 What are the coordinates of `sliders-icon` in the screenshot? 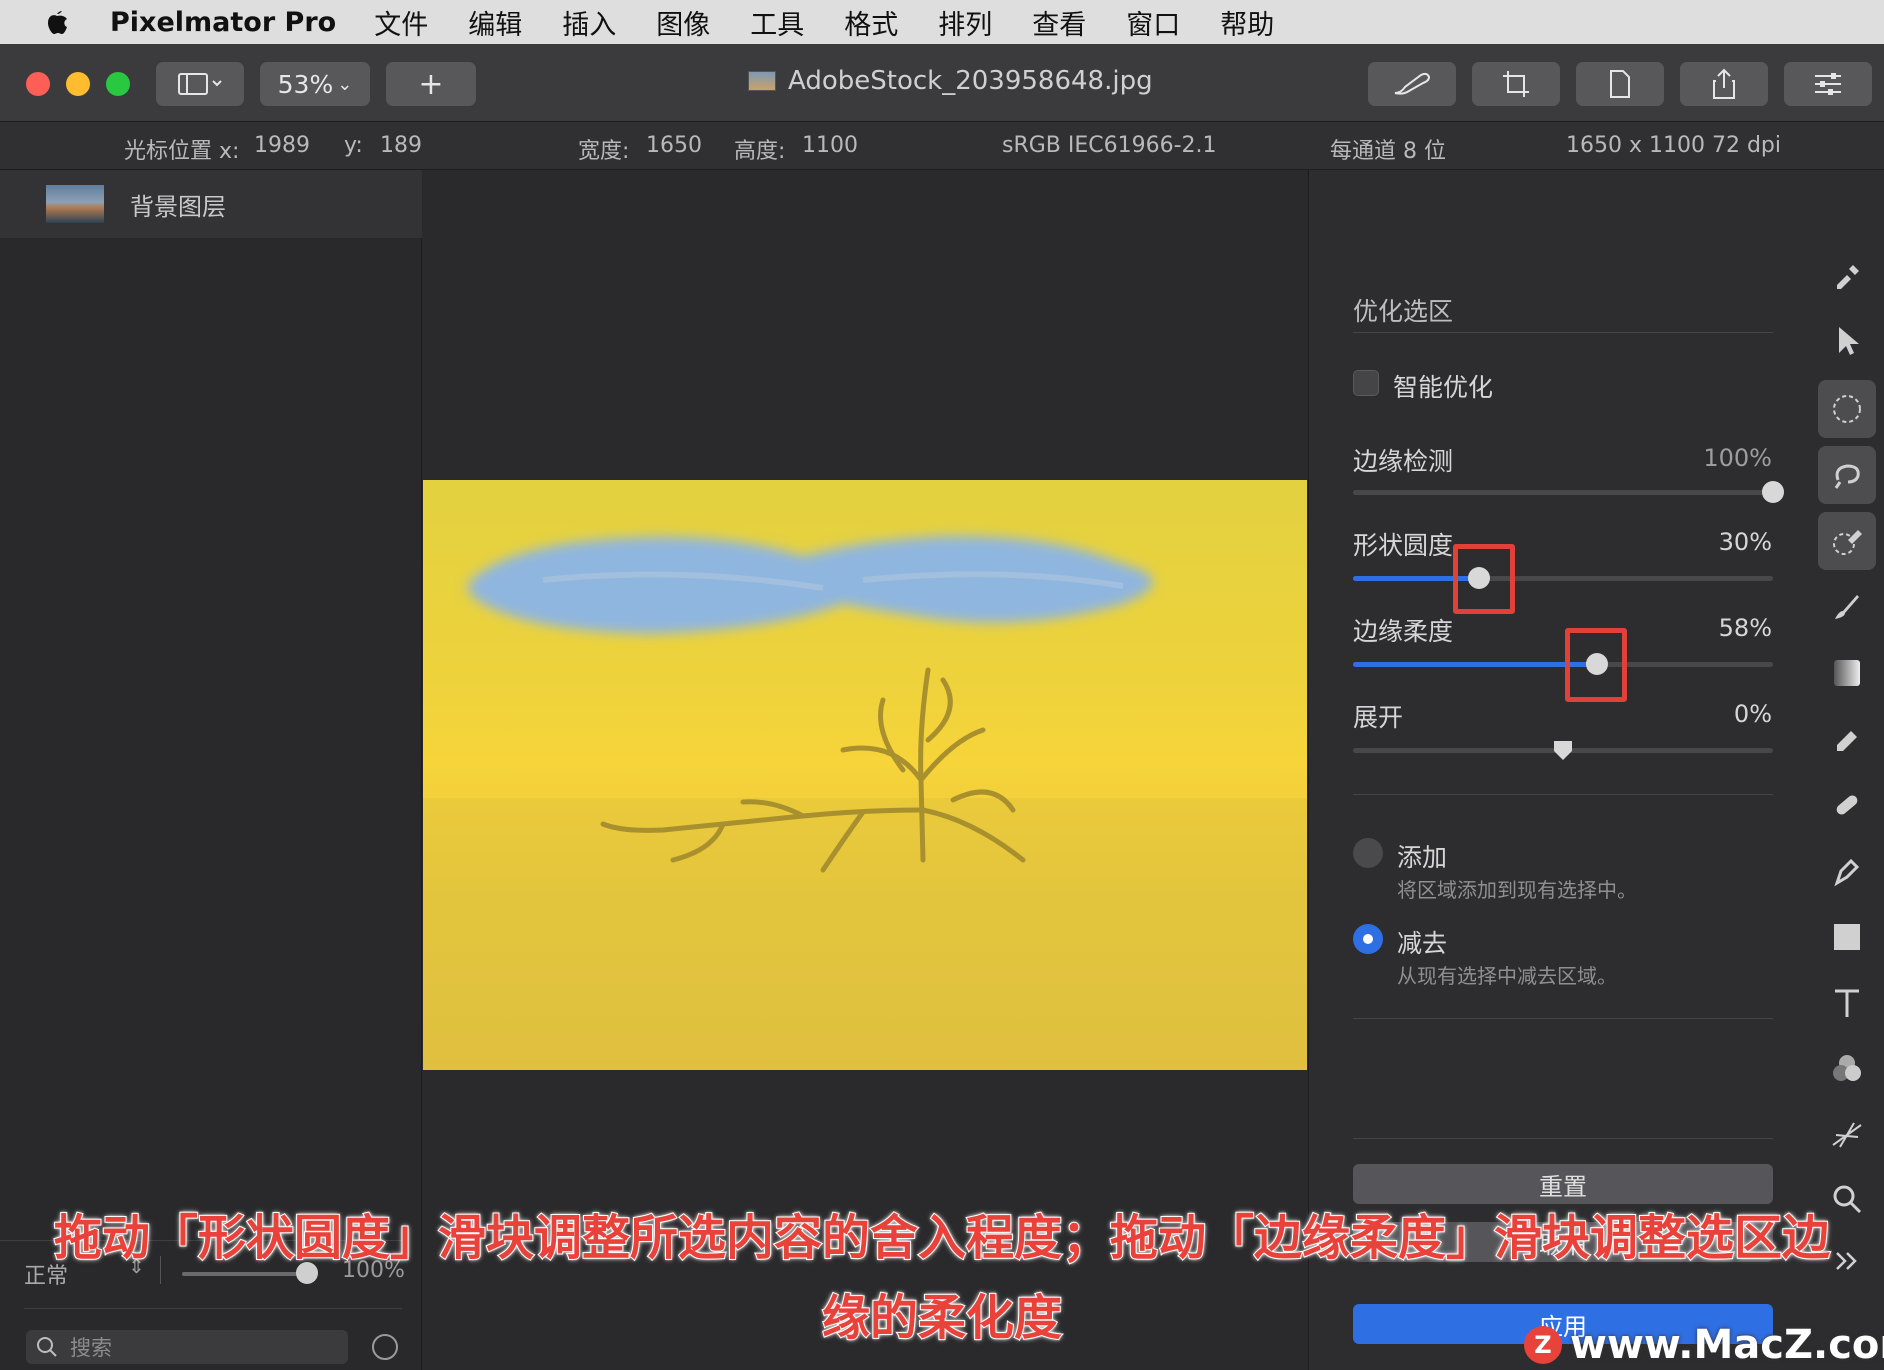 It's located at (1828, 84).